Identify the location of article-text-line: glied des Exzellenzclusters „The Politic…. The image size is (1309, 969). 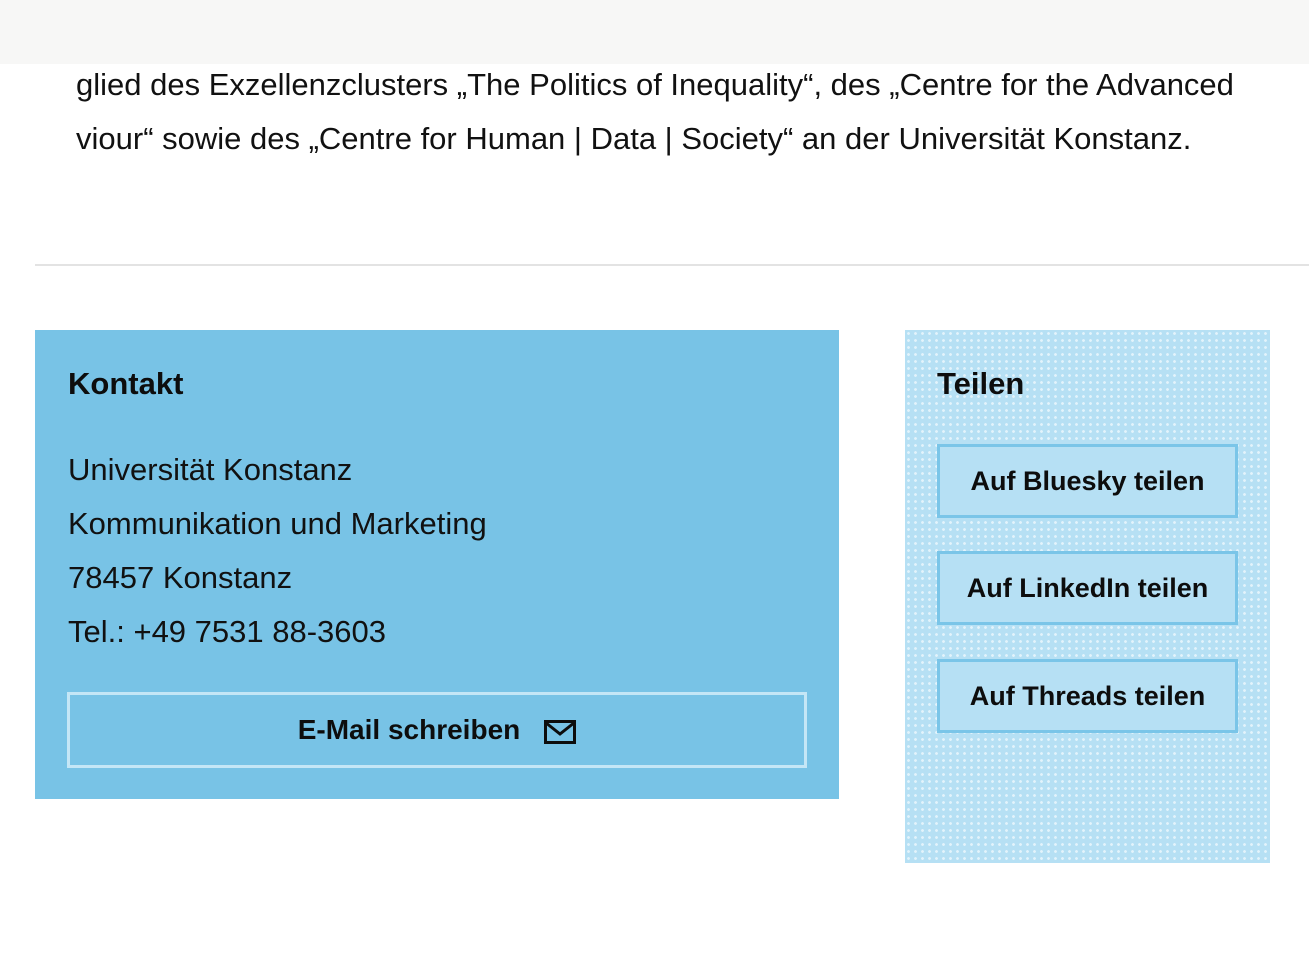
(655, 84).